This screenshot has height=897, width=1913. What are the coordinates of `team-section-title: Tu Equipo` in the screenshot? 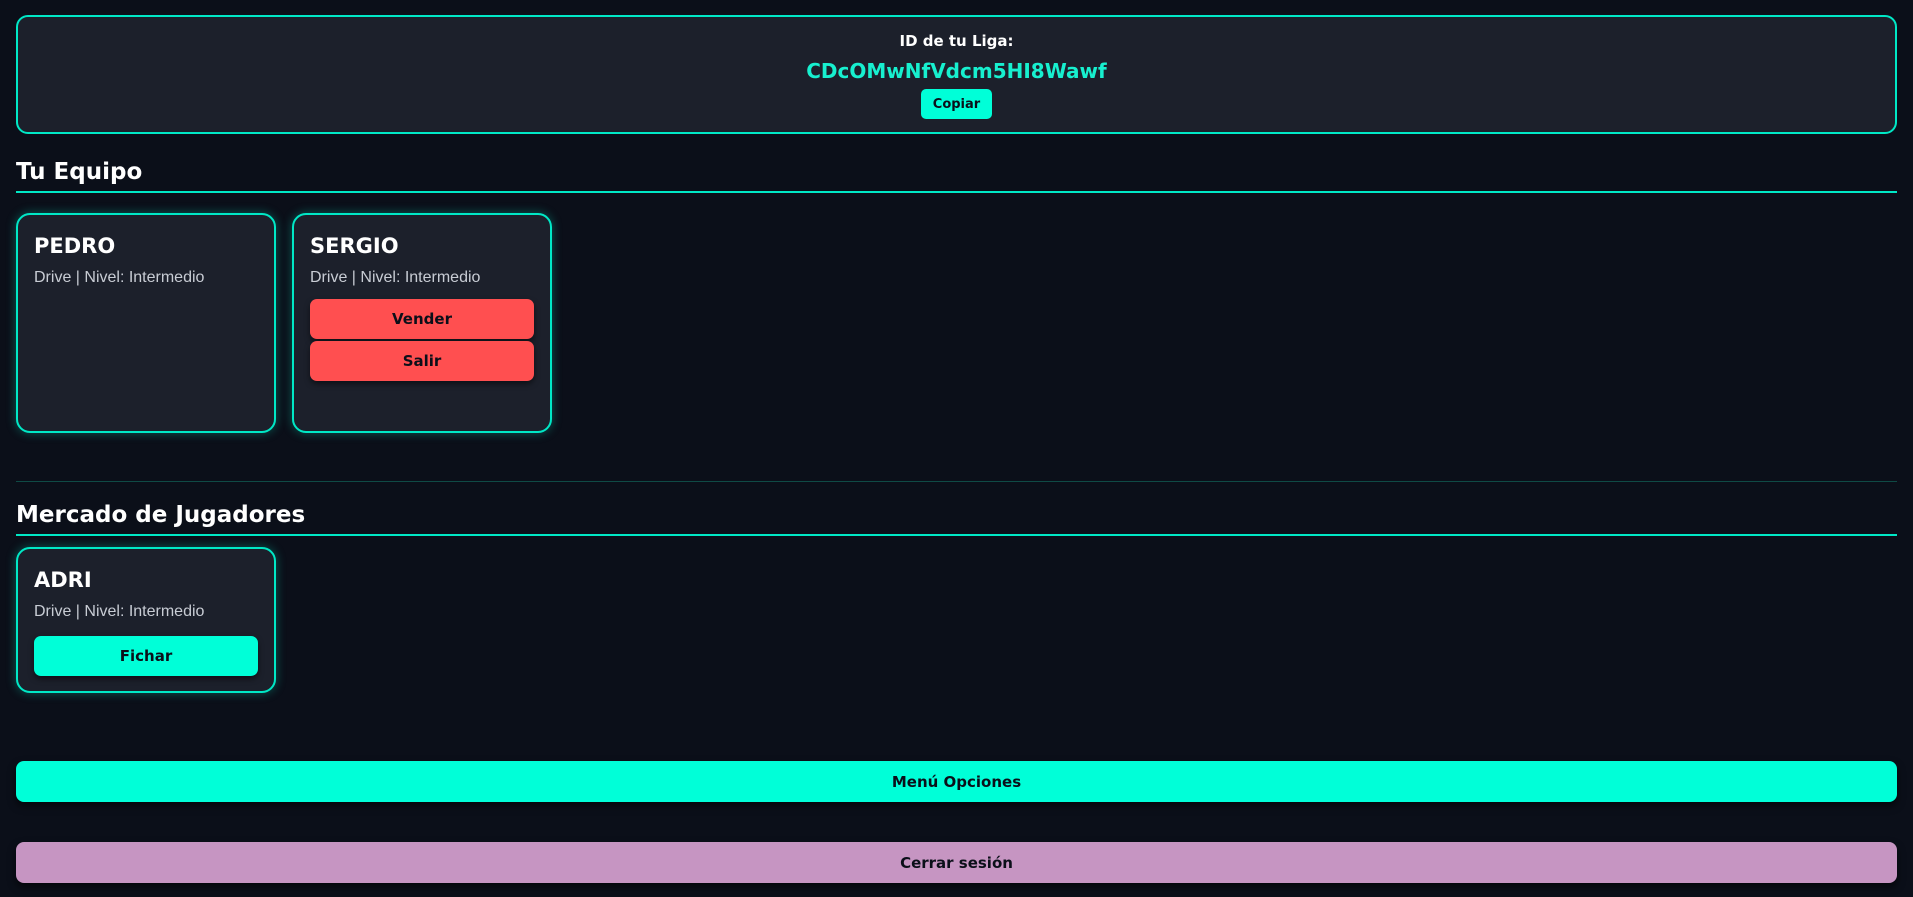 It's located at (956, 175).